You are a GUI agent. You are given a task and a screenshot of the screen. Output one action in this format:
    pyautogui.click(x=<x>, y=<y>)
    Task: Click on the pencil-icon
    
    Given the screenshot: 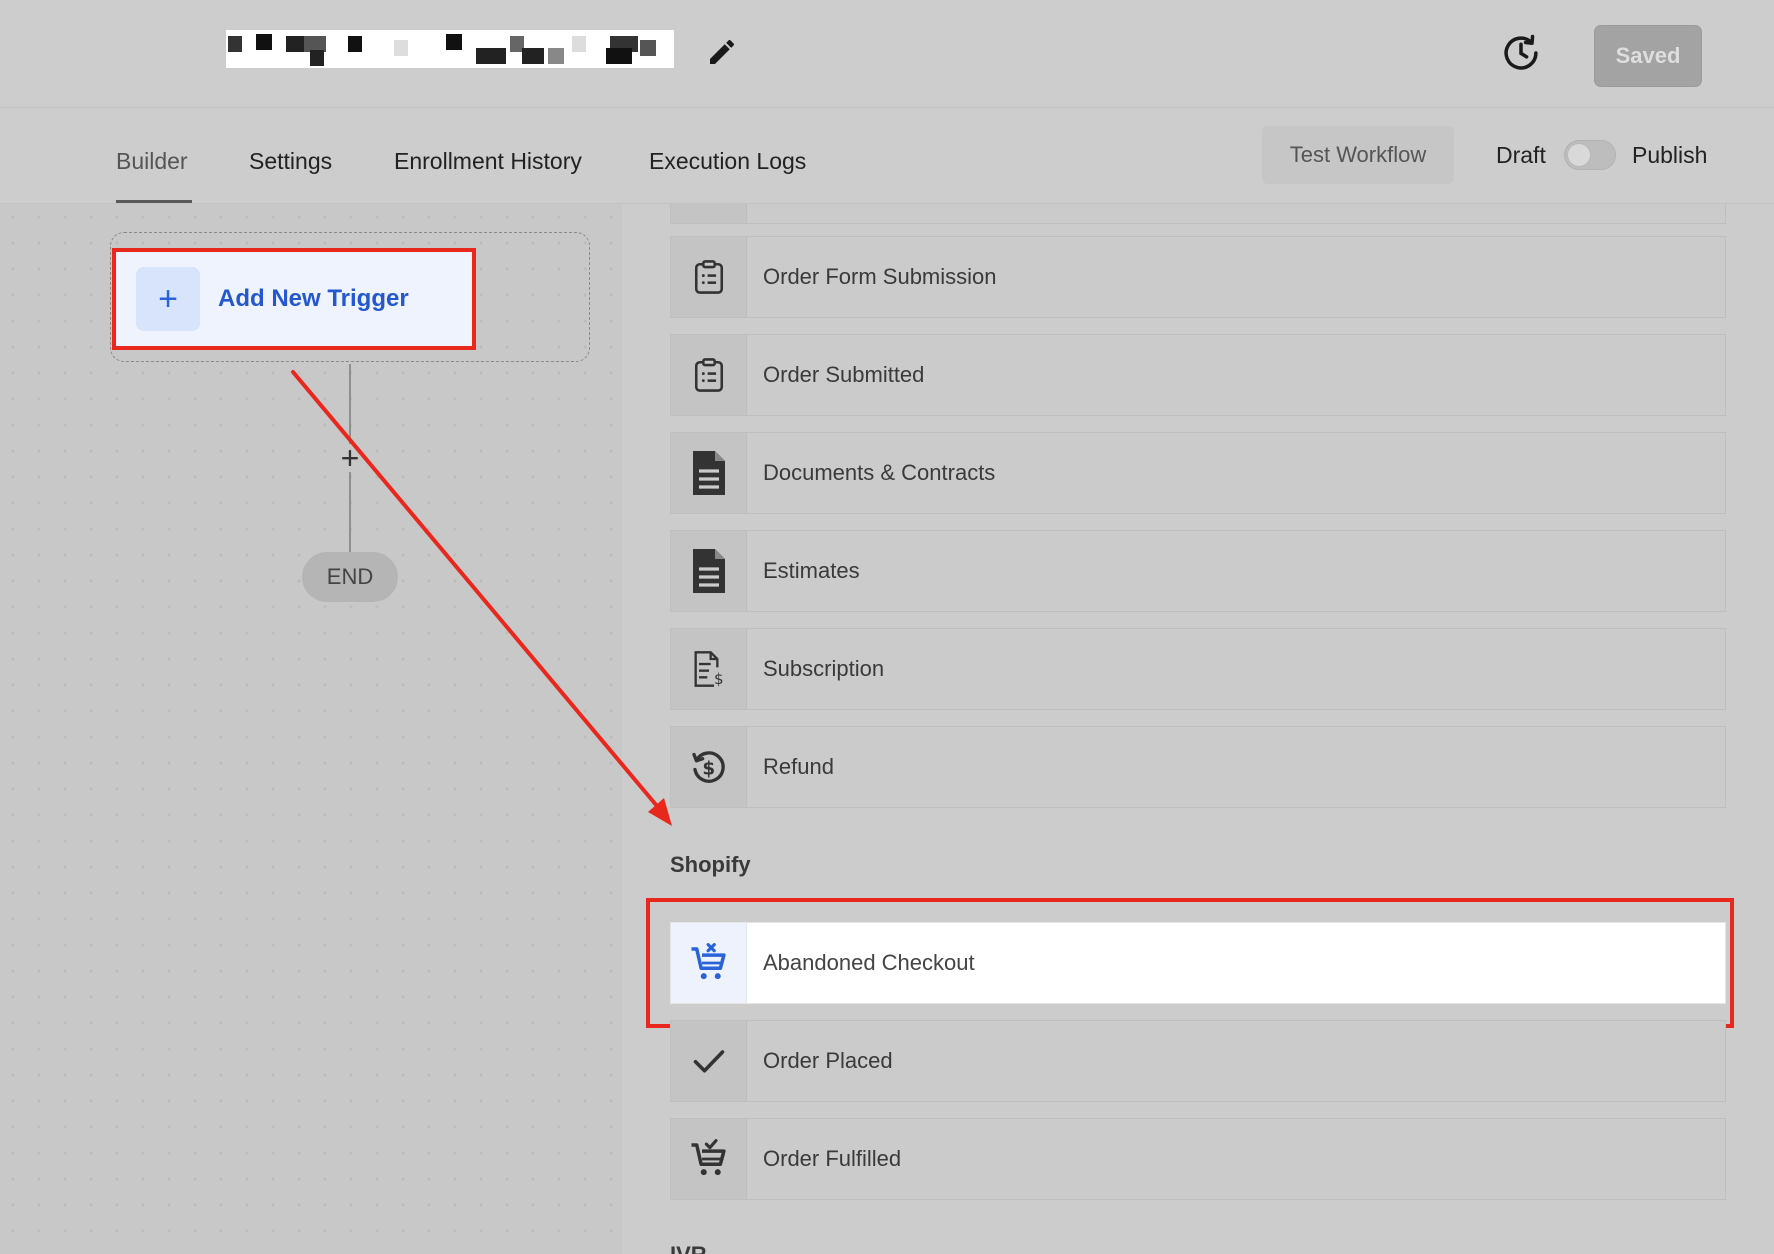 What is the action you would take?
    pyautogui.click(x=722, y=52)
    